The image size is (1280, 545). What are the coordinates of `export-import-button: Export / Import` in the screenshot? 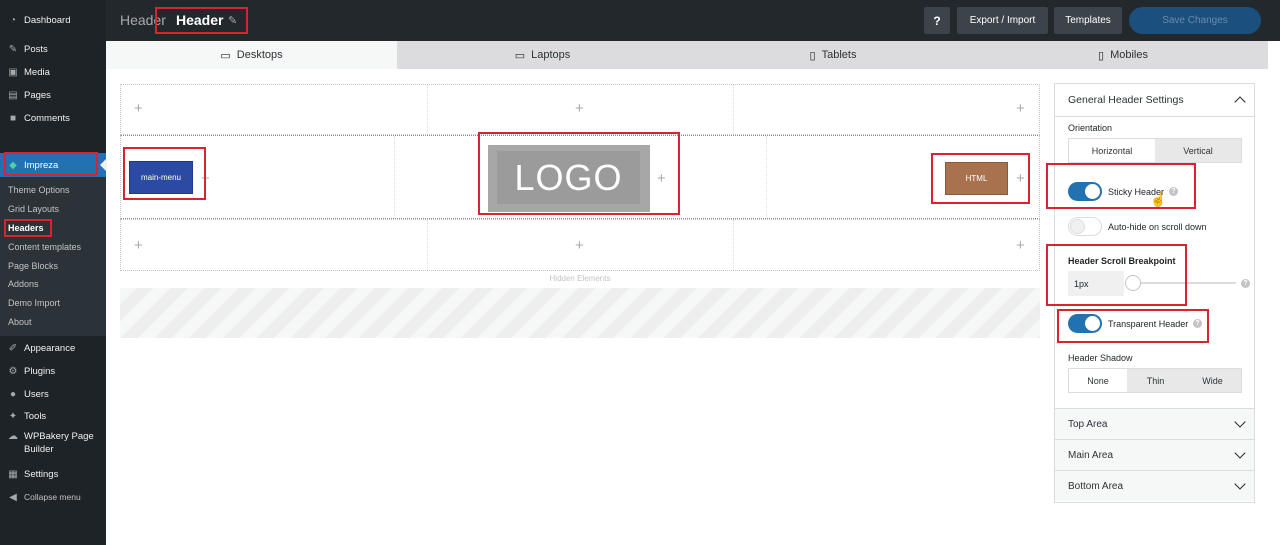 It's located at (1002, 20).